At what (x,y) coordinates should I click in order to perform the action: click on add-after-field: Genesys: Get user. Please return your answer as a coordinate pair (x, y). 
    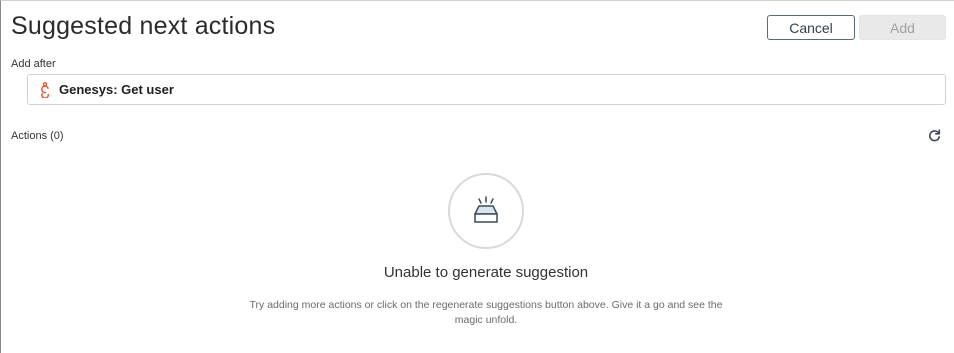
    Looking at the image, I should click on (486, 89).